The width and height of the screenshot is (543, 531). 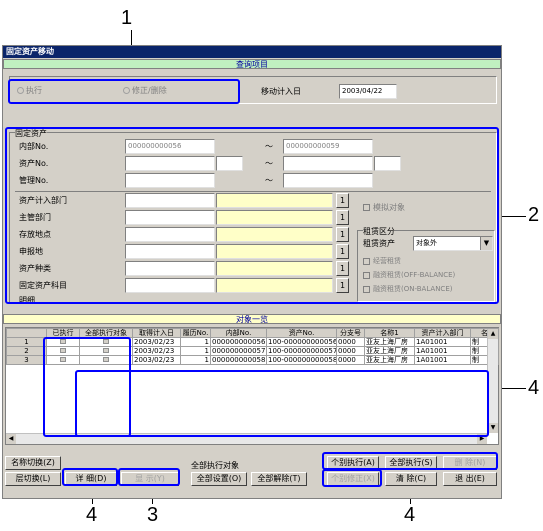 What do you see at coordinates (26, 333) in the screenshot?
I see `corner-cell` at bounding box center [26, 333].